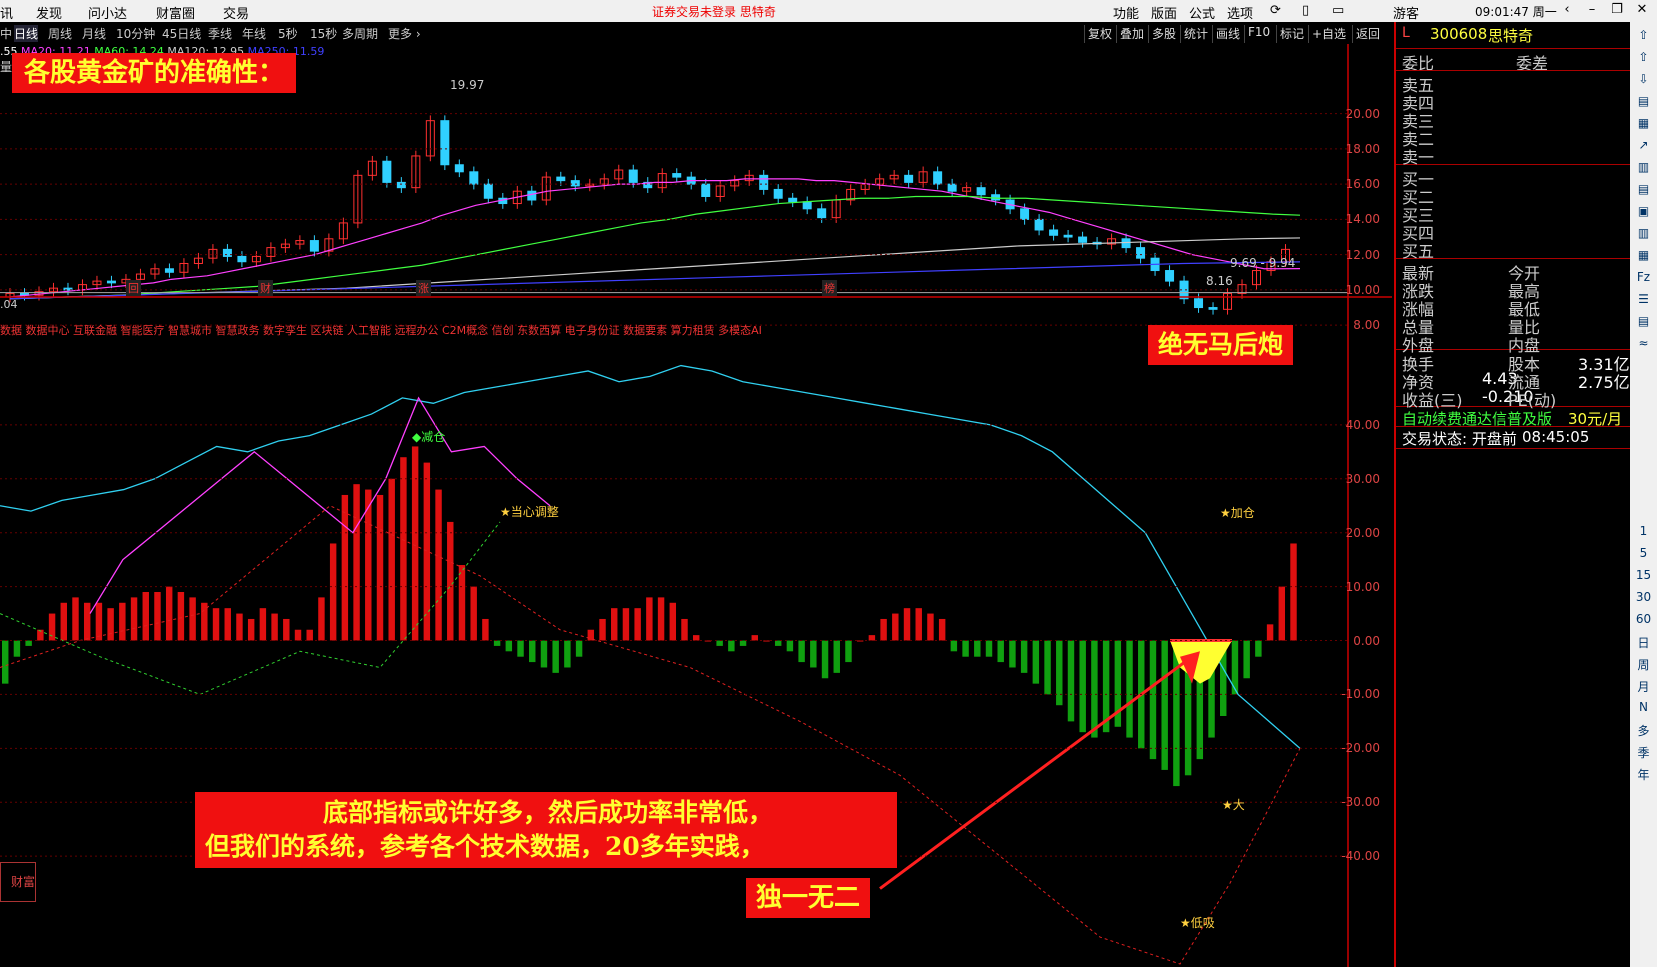 Image resolution: width=1657 pixels, height=967 pixels. I want to click on period-weekly: 周线, so click(60, 33).